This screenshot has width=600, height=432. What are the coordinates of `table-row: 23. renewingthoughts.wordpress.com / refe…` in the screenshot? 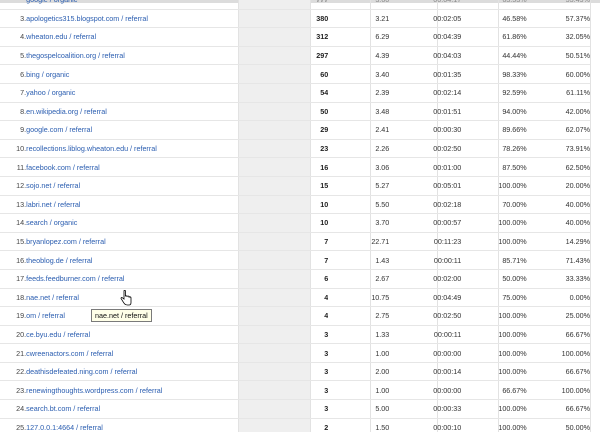 It's located at (295, 390).